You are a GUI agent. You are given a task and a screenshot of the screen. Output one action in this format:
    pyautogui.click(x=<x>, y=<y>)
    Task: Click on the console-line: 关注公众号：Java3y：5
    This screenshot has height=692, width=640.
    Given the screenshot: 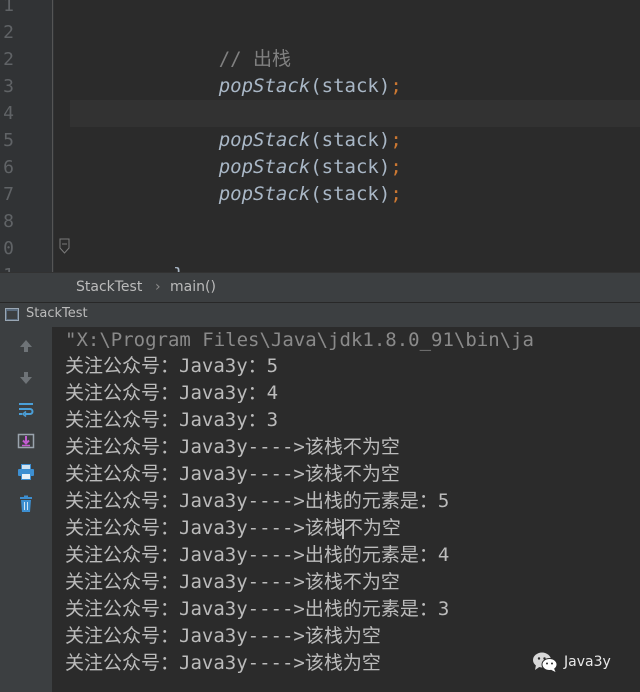 What is the action you would take?
    pyautogui.click(x=172, y=366)
    